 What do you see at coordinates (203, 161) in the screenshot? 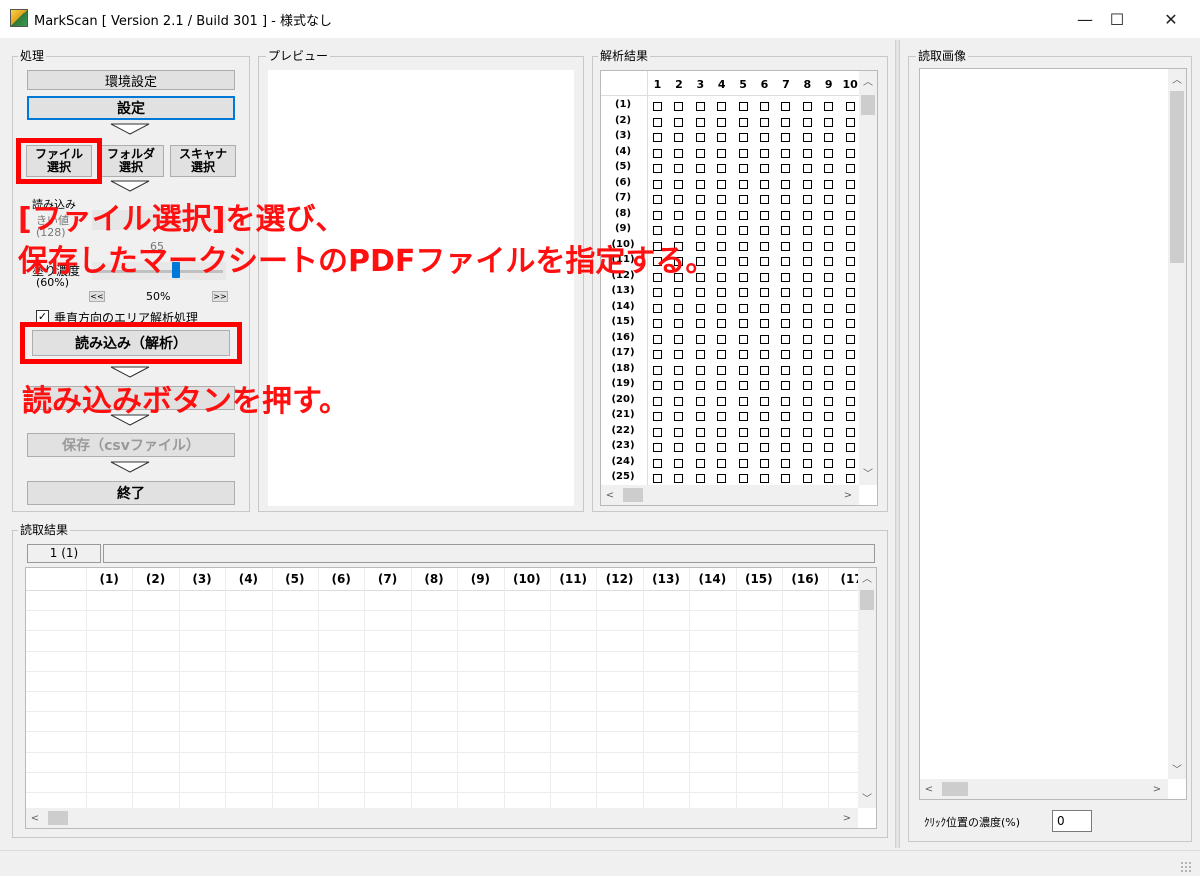
I see `scanner-select-button: スキャナ 選択` at bounding box center [203, 161].